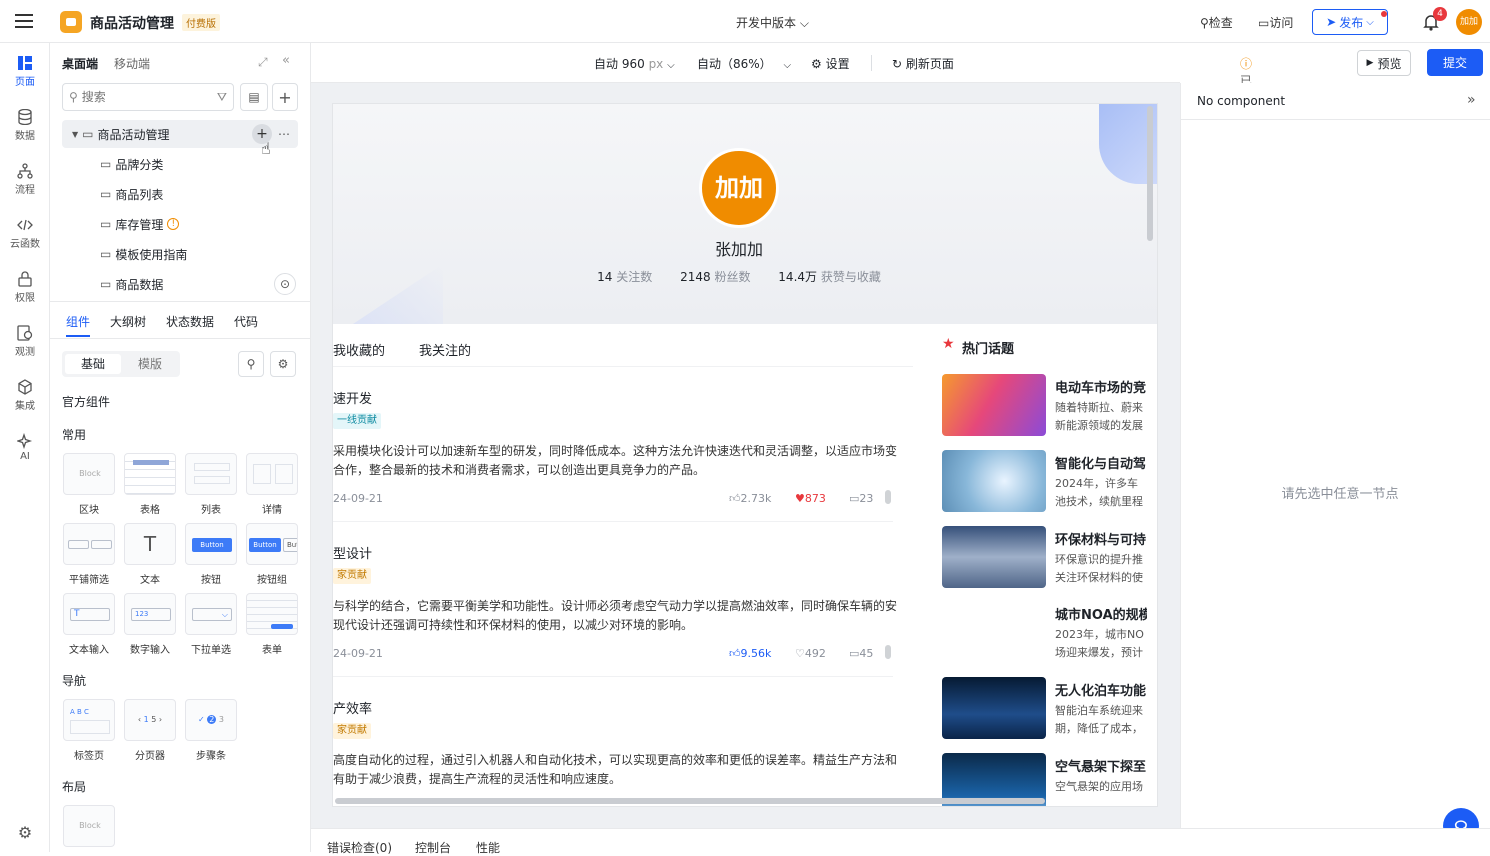 This screenshot has width=1490, height=856. Describe the element at coordinates (89, 554) in the screenshot. I see `component-filter: 平铺筛选` at that location.